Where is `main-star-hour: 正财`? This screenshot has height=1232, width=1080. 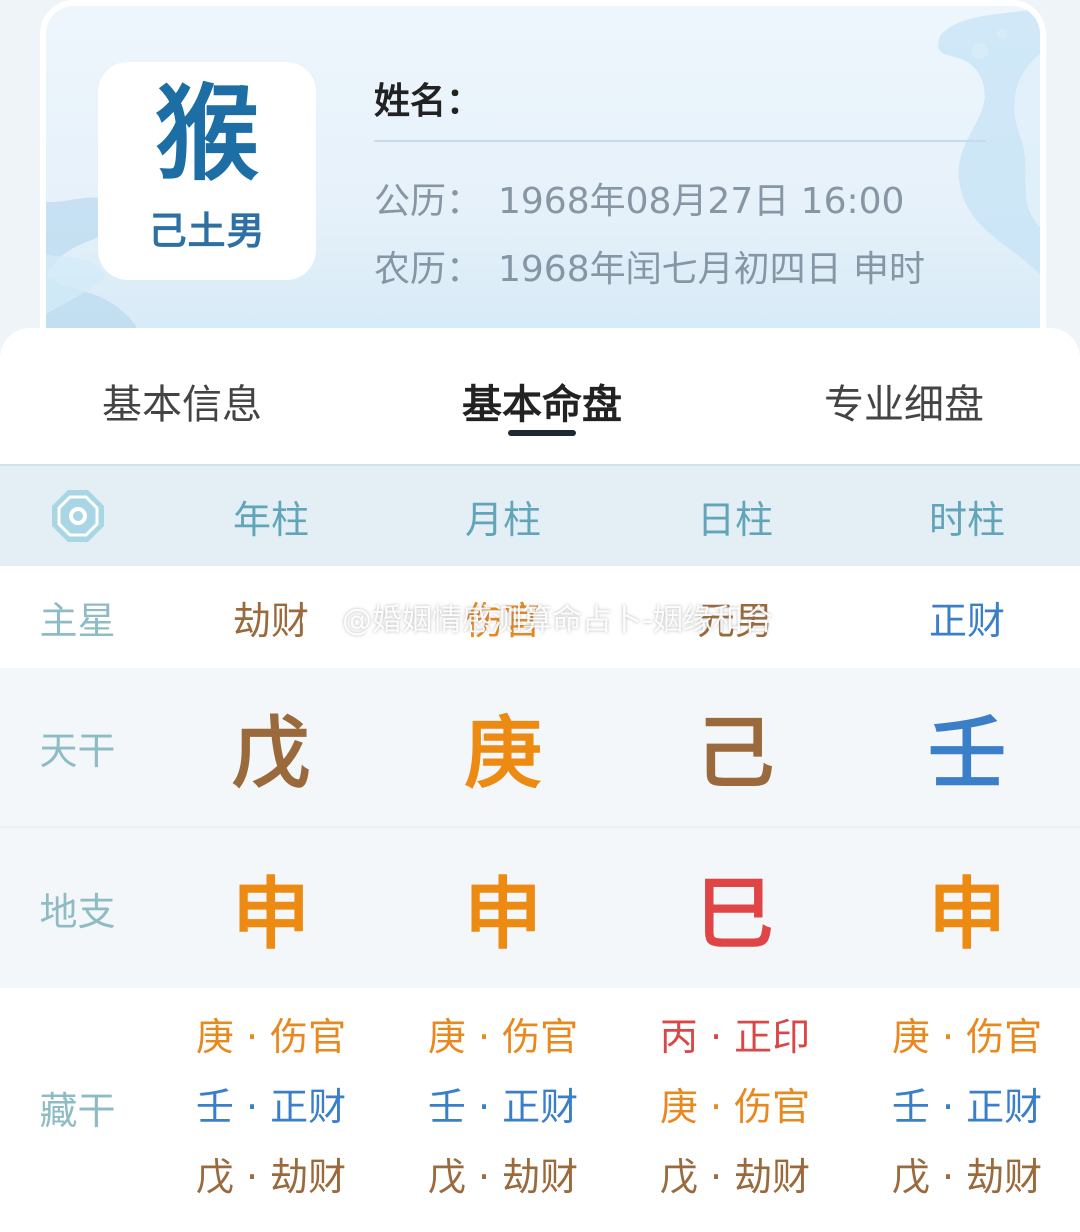 main-star-hour: 正财 is located at coordinates (966, 620).